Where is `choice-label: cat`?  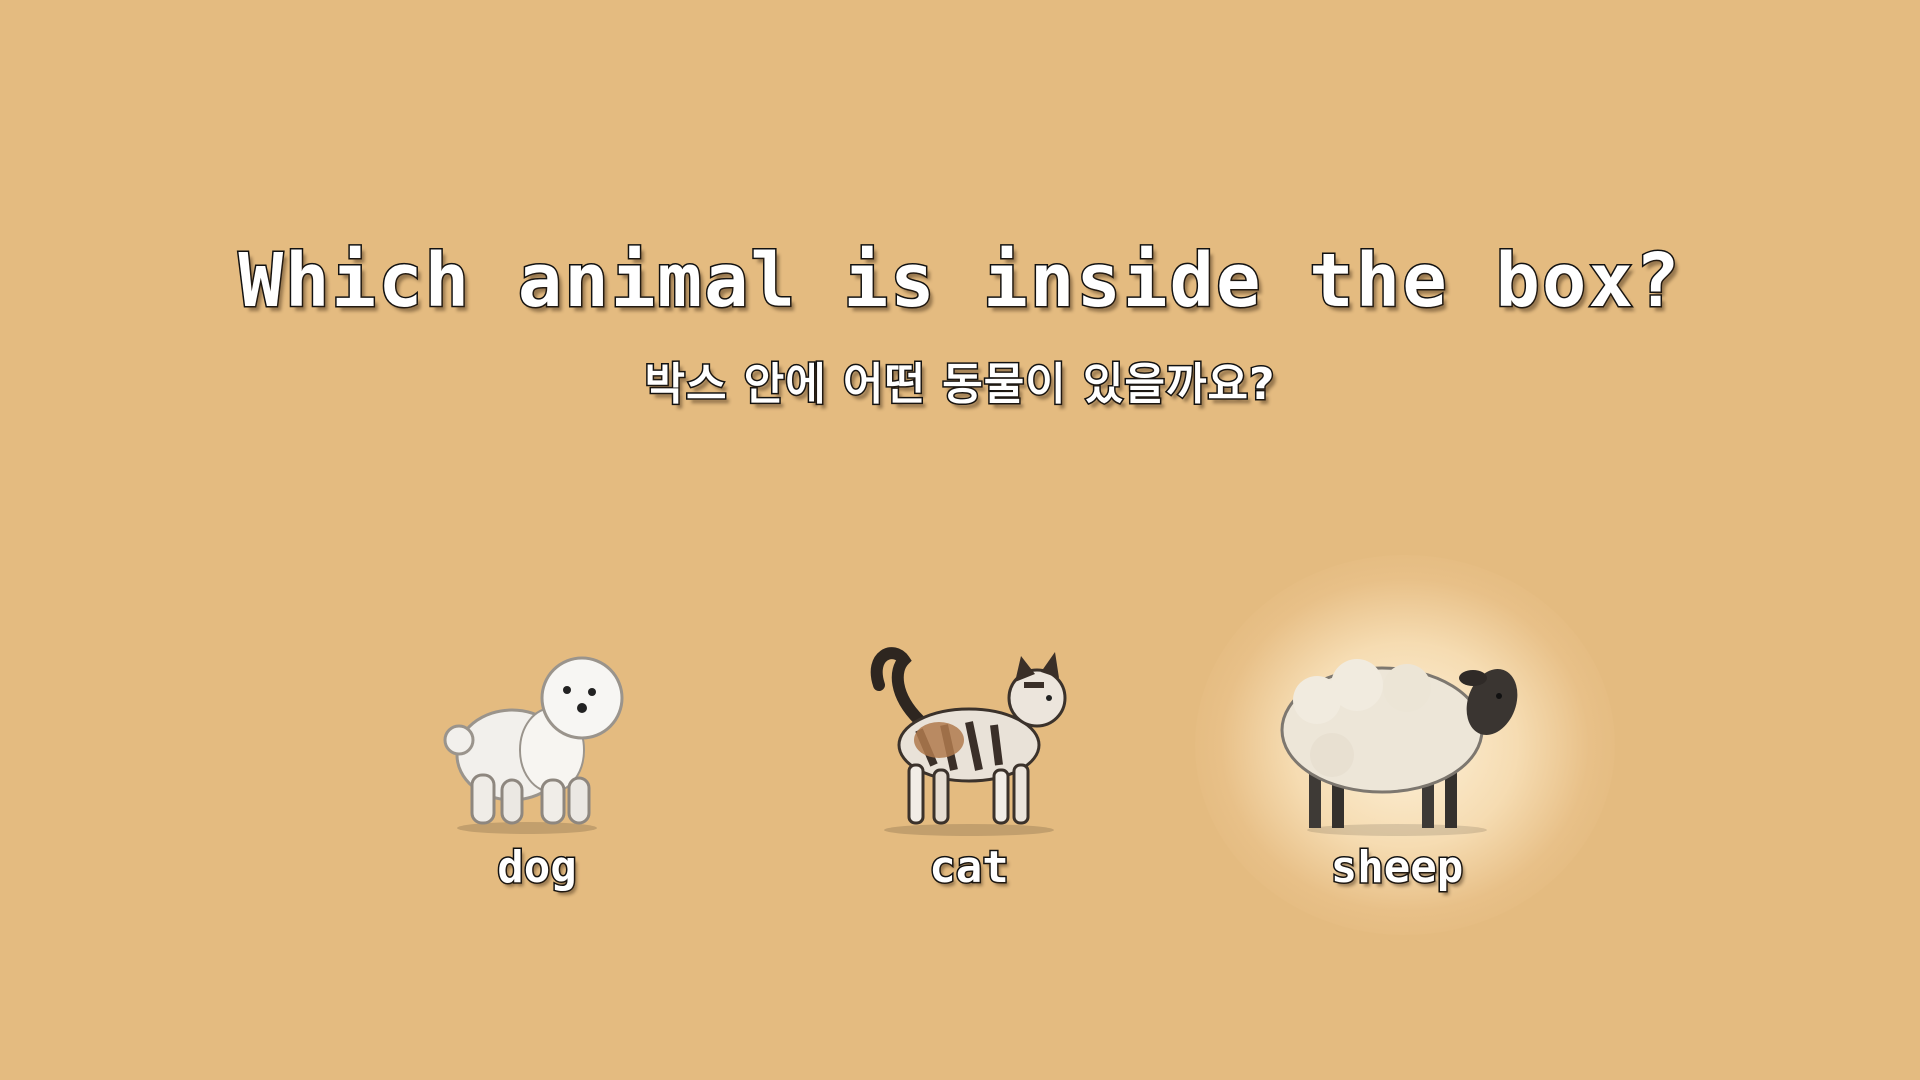
choice-label: cat is located at coordinates (969, 868).